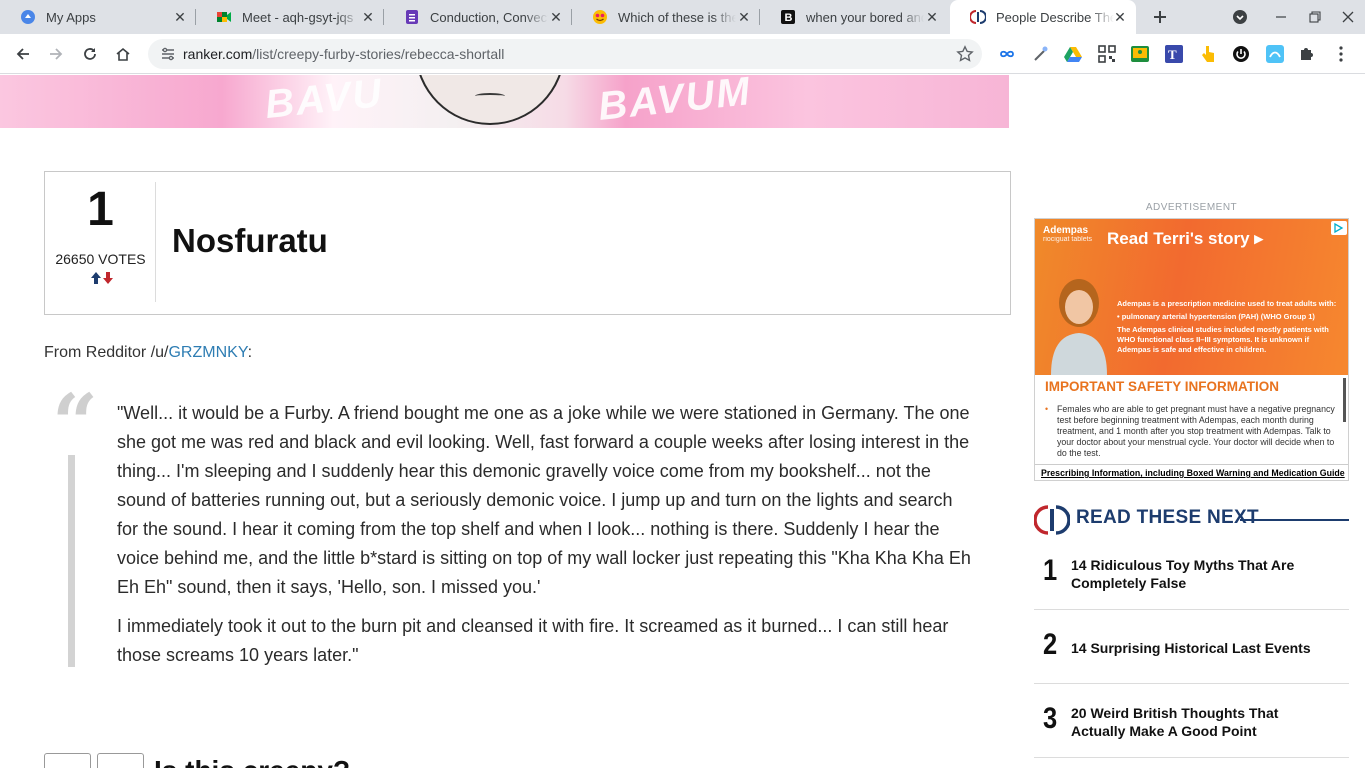 Image resolution: width=1365 pixels, height=768 pixels. What do you see at coordinates (252, 761) in the screenshot?
I see `vote-question: Is this creepy?` at bounding box center [252, 761].